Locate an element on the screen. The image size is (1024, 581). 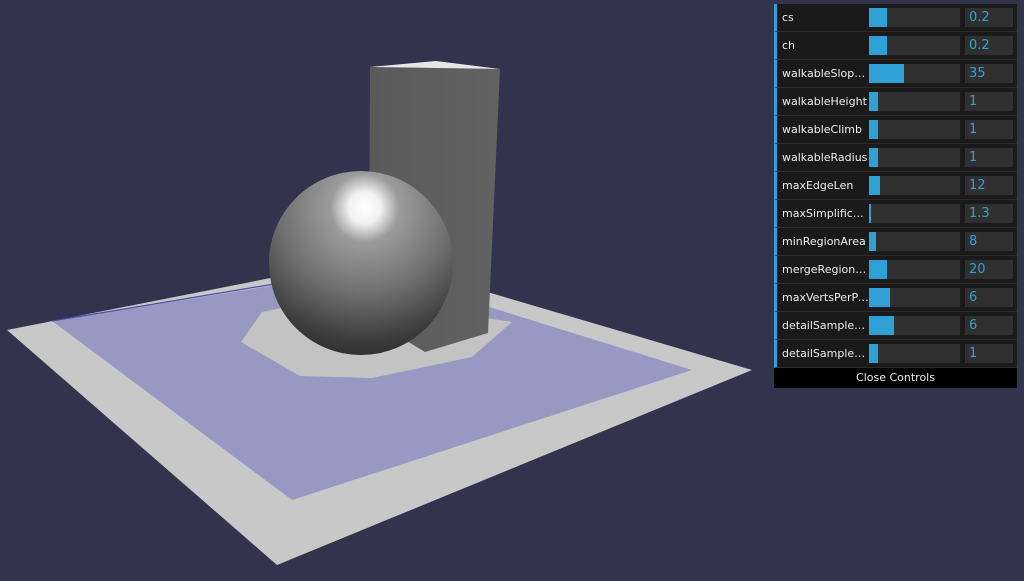
control-label: mergeRegionArea is located at coordinates (826, 269).